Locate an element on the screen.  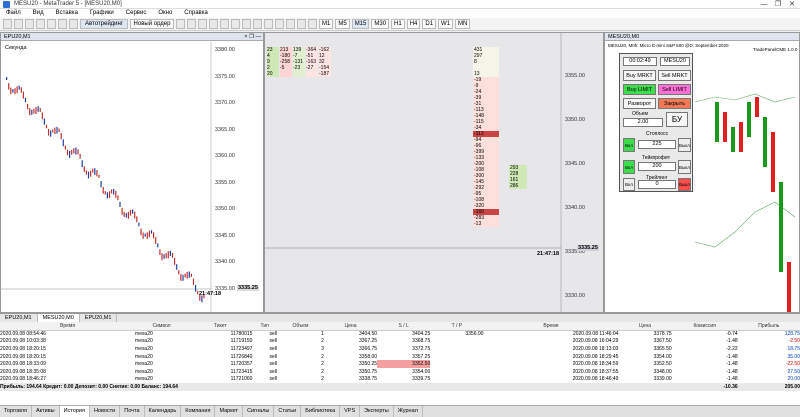
column-header: Тип is located at coordinates (264, 326).